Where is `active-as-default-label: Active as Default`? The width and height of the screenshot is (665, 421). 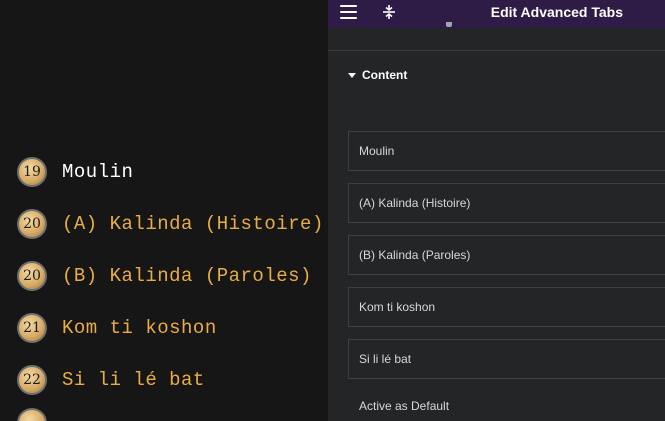
active-as-default-label: Active as Default is located at coordinates (404, 406).